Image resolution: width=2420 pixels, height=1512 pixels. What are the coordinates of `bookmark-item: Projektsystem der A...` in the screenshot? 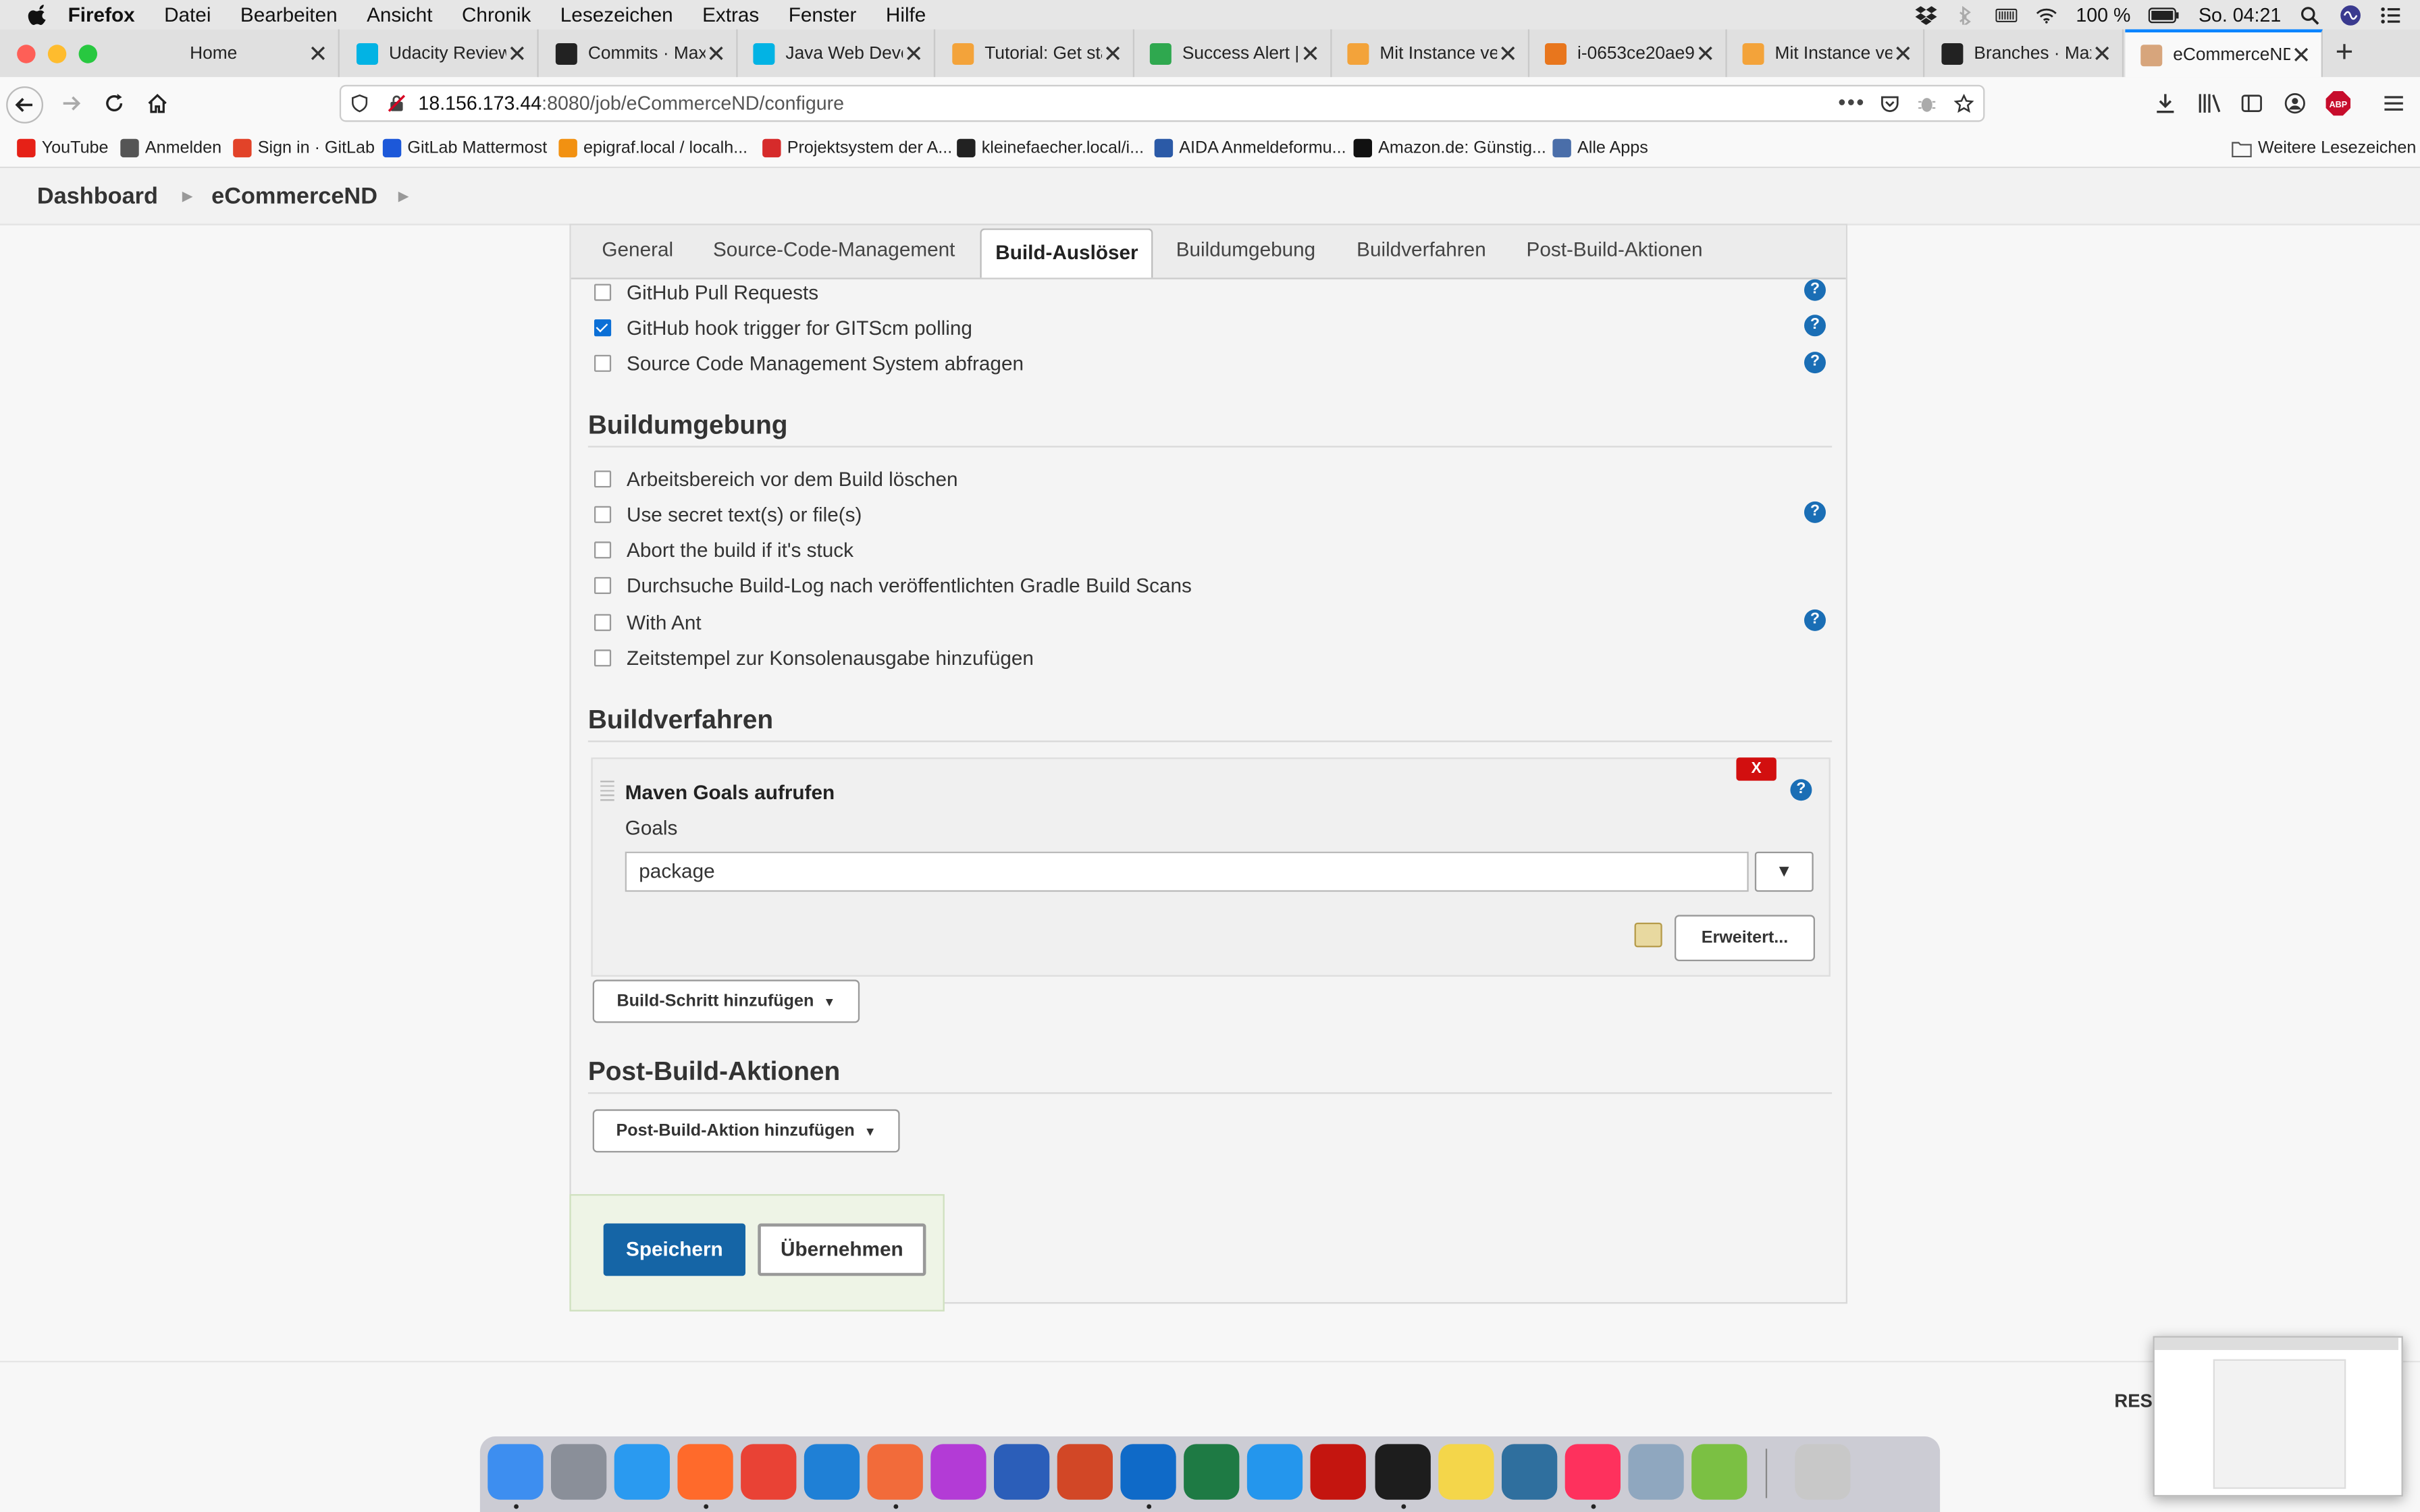 It's located at (857, 148).